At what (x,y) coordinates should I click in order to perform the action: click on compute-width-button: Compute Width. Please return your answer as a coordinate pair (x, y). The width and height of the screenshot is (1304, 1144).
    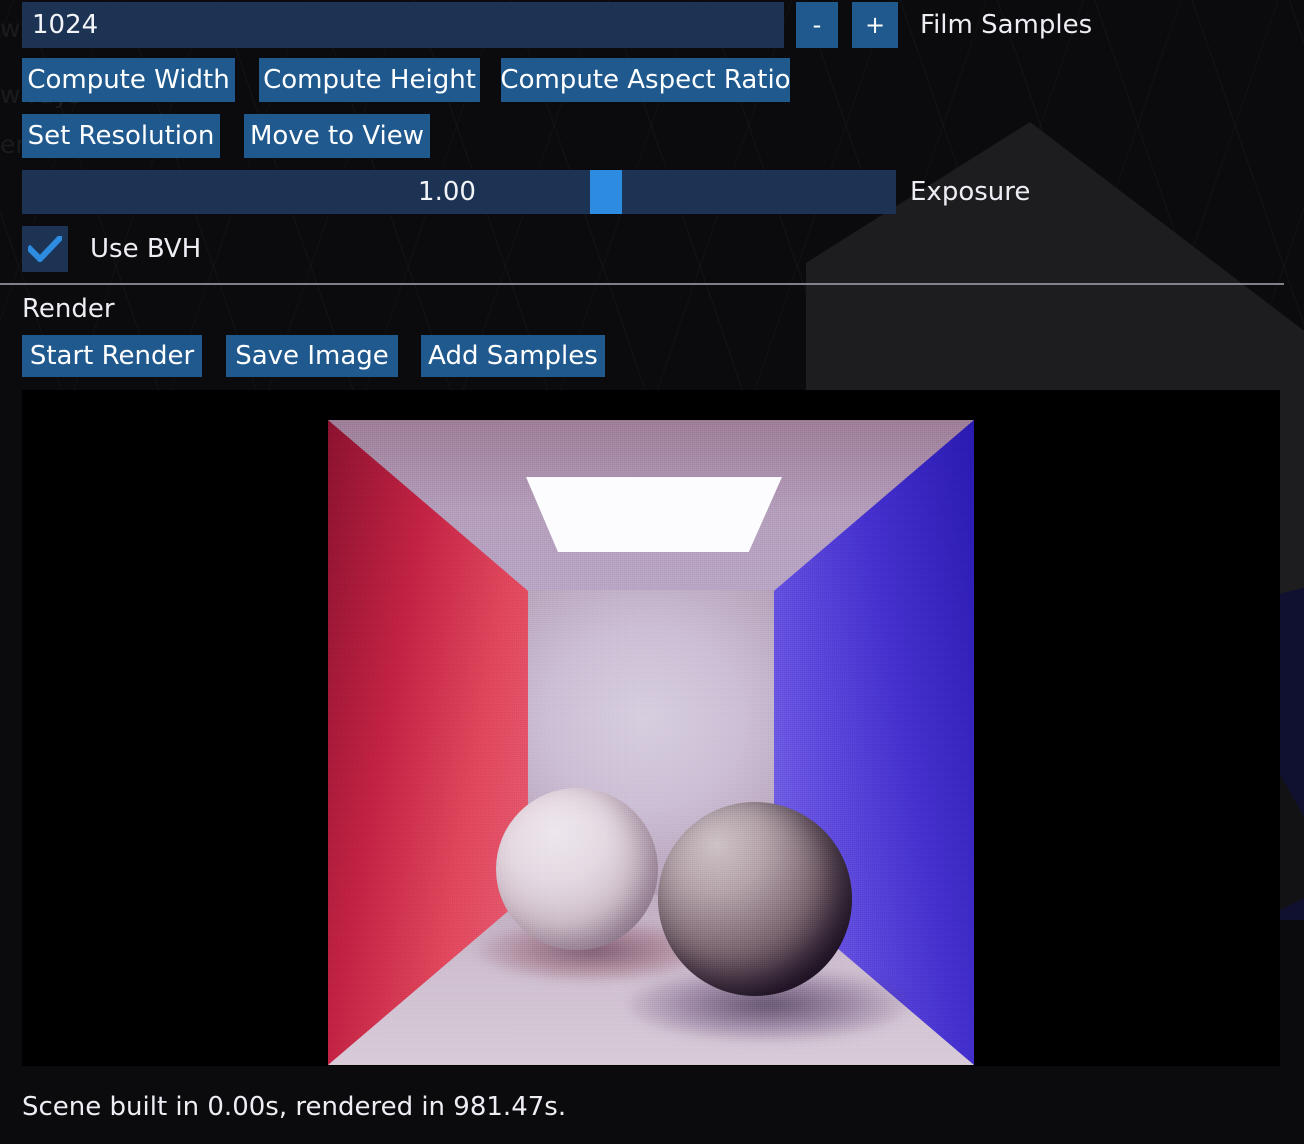
    Looking at the image, I should click on (128, 80).